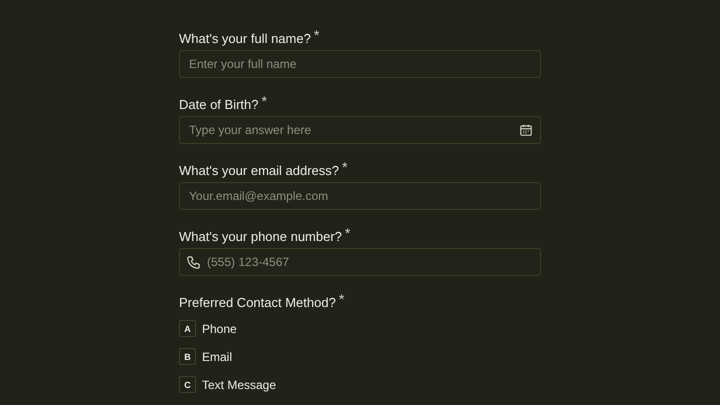 The image size is (720, 405). I want to click on choice-option: C Text Message, so click(227, 384).